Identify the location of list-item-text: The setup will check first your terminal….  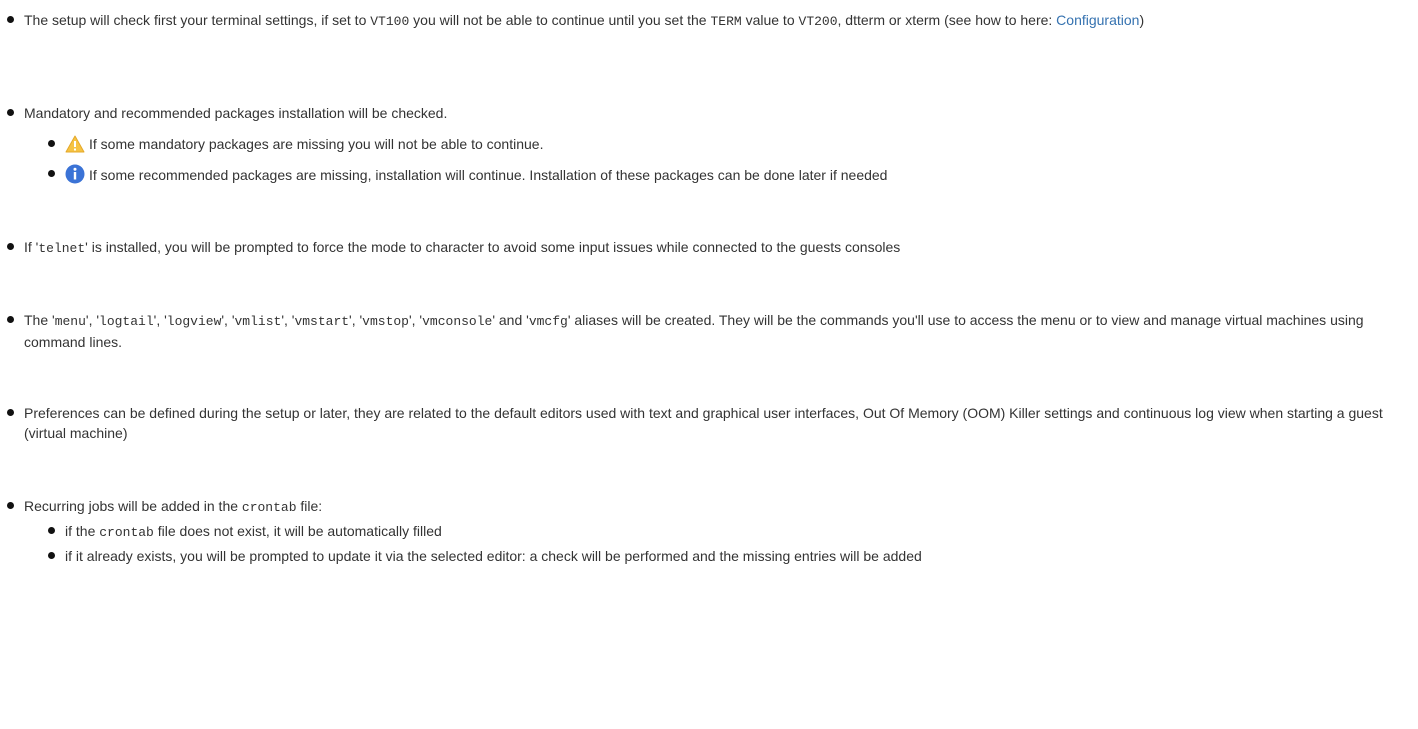
(584, 20).